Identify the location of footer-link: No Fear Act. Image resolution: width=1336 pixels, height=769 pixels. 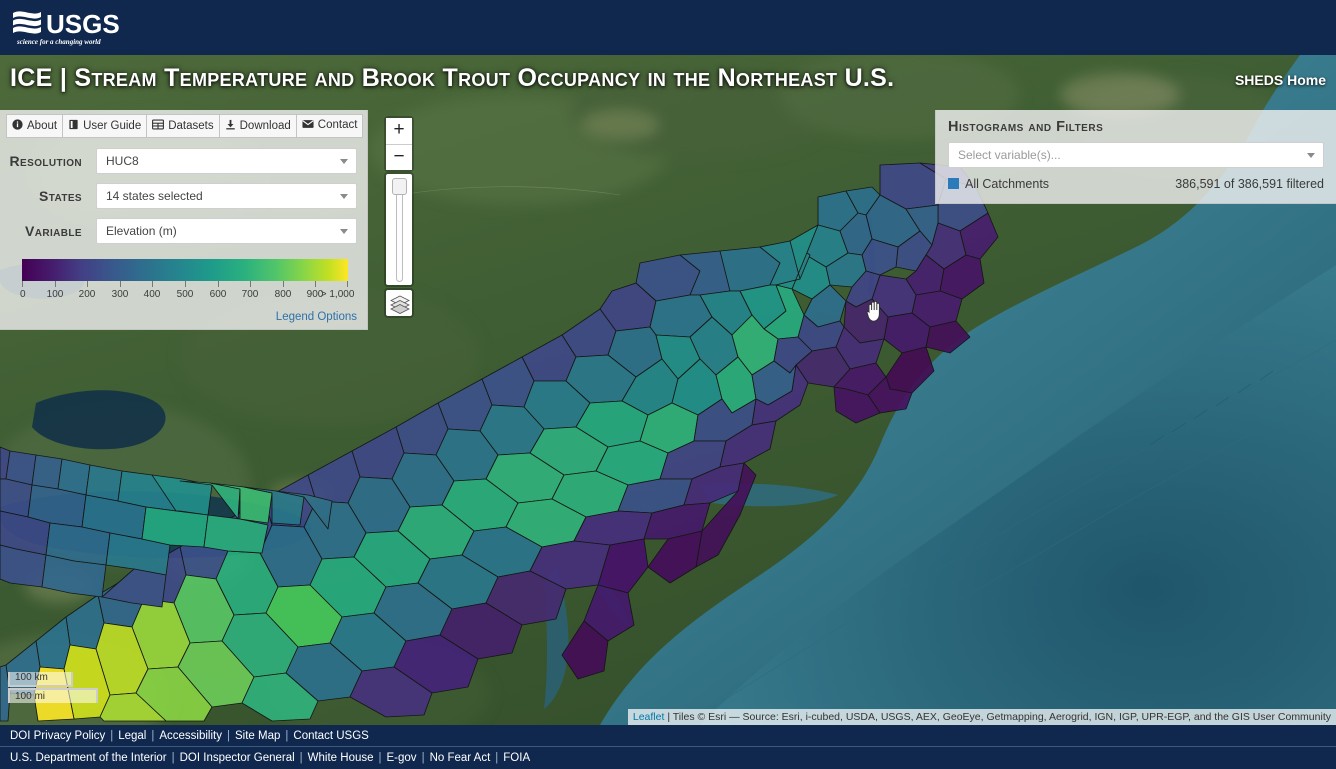
(460, 758).